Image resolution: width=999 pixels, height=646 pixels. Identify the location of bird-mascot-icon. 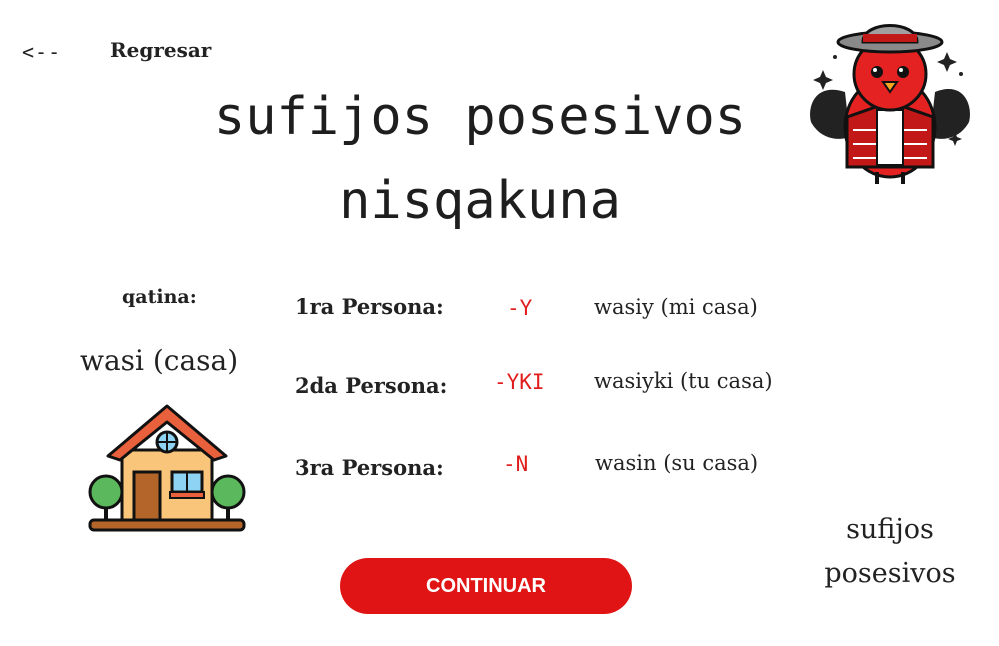
(890, 99).